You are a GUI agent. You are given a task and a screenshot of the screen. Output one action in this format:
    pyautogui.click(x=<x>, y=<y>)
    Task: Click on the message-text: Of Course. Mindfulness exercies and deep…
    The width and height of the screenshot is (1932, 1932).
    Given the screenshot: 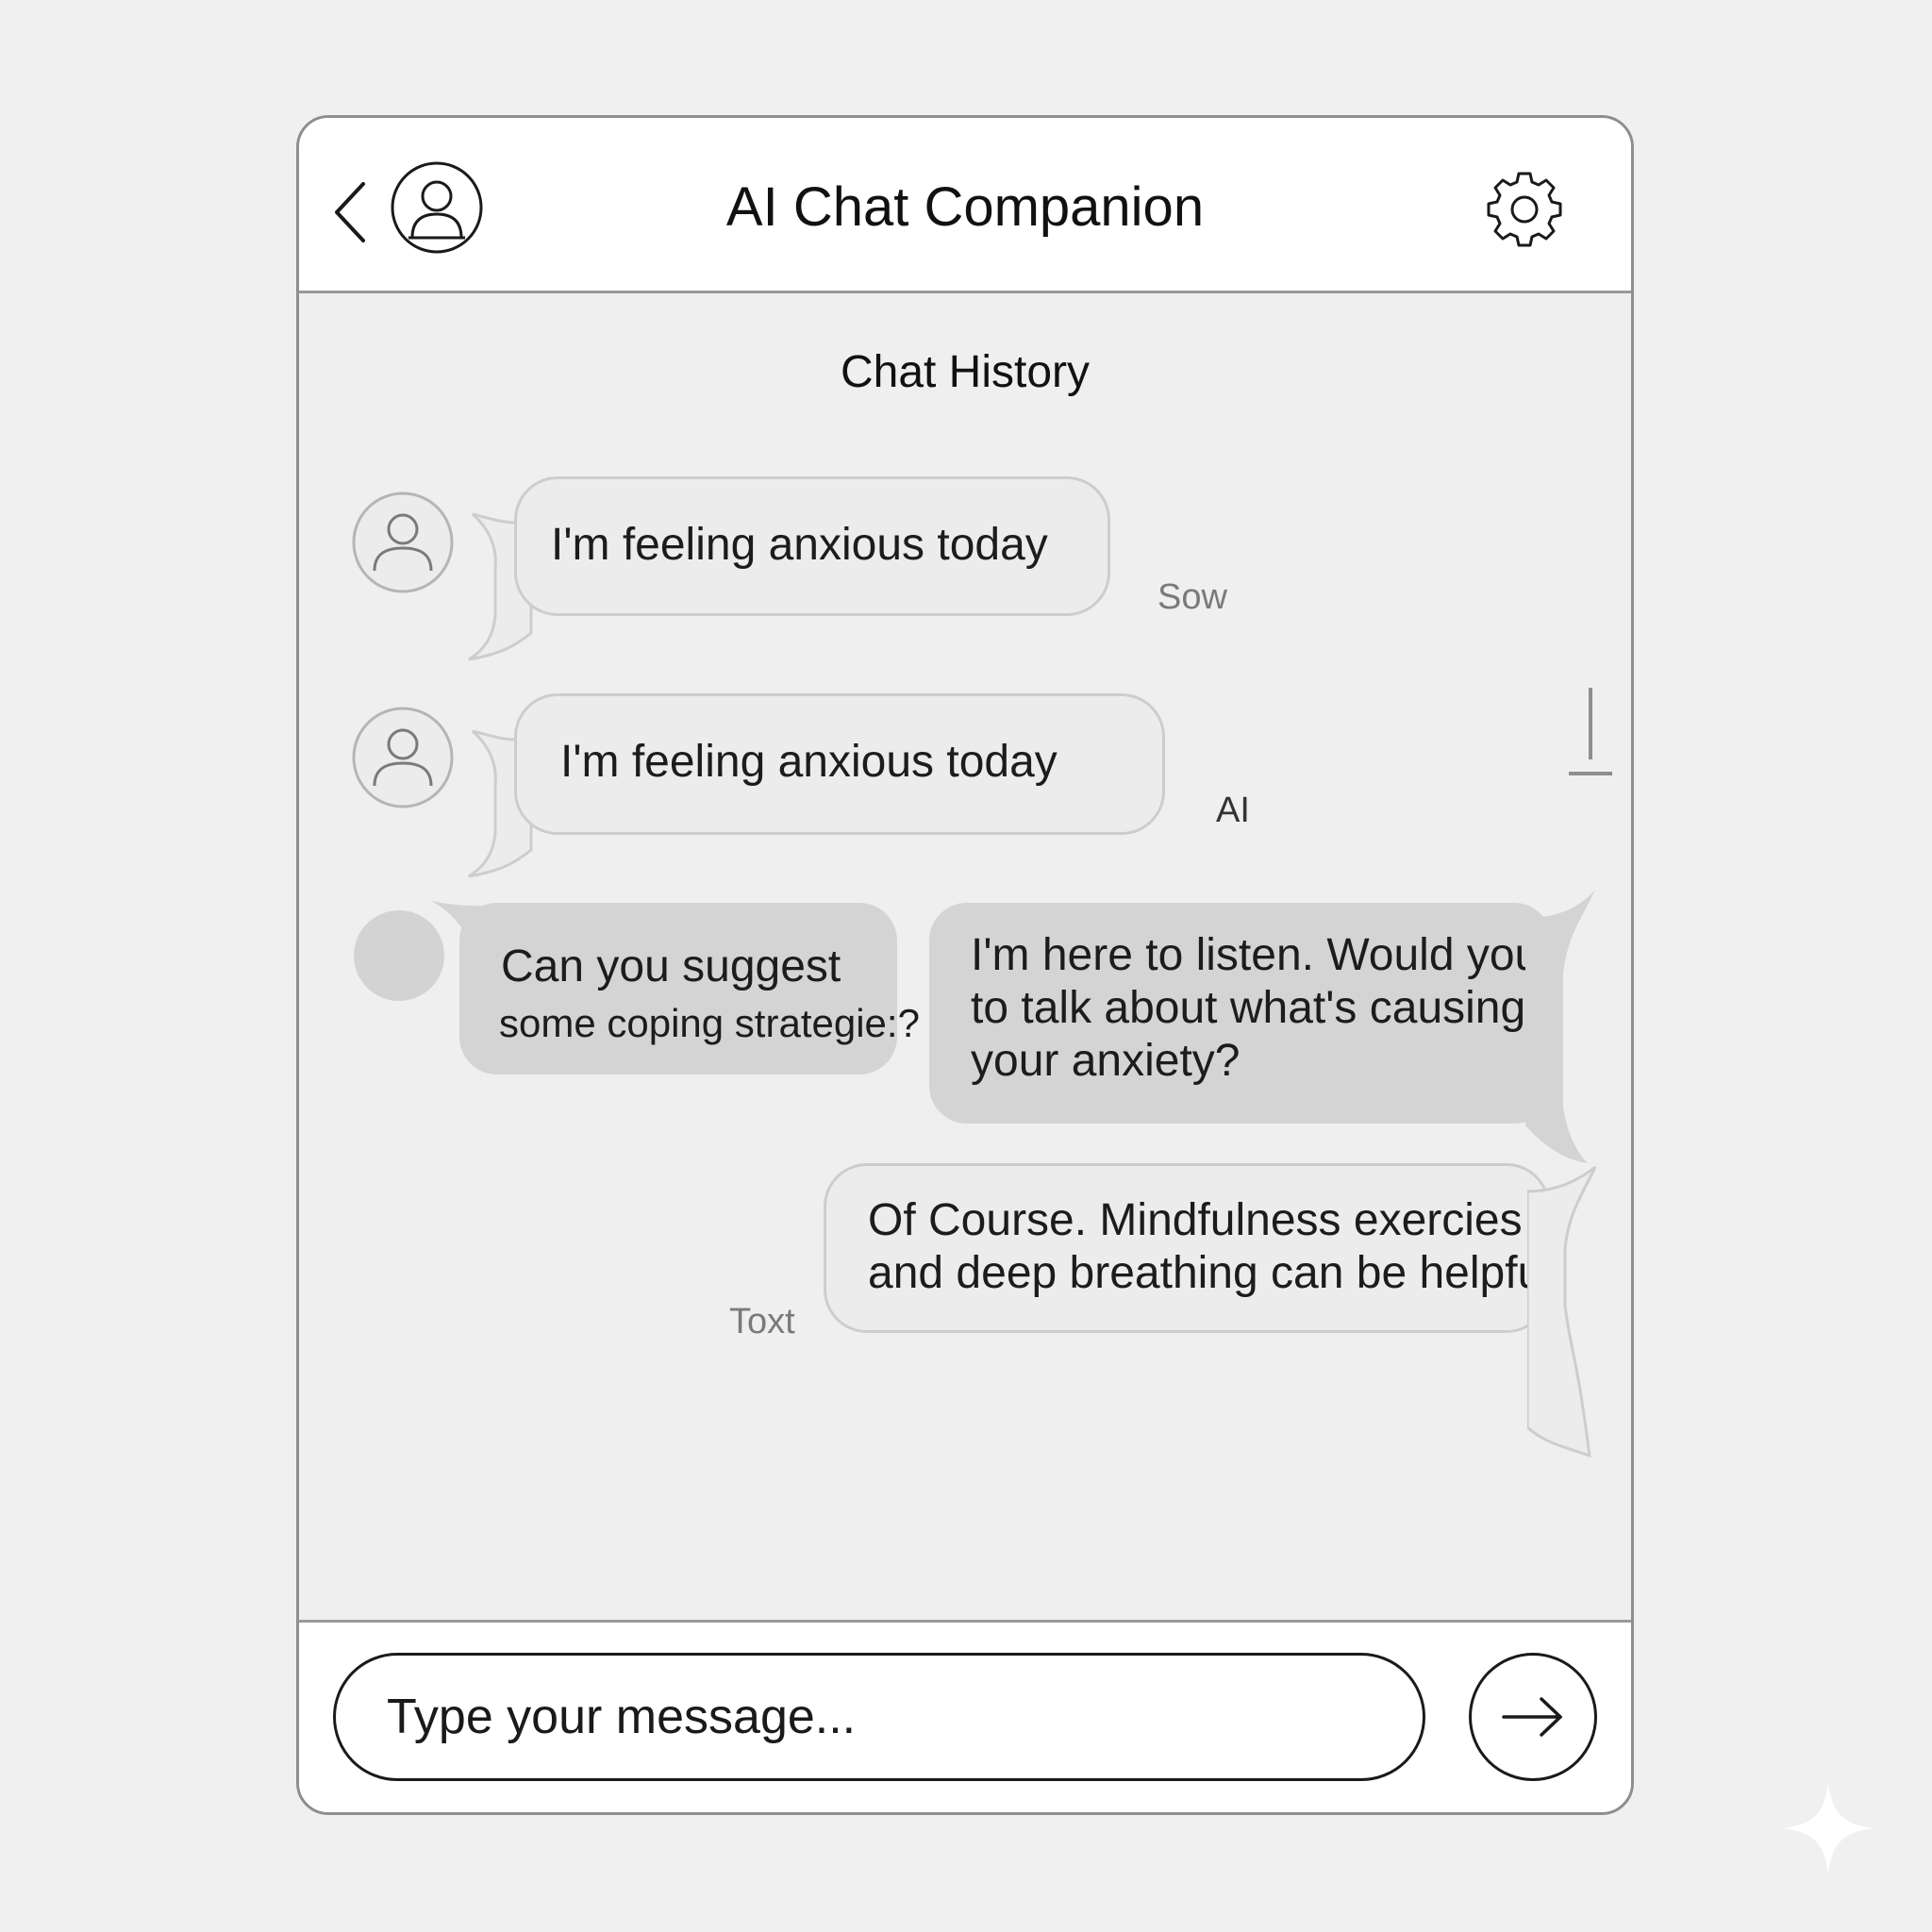 What is the action you would take?
    pyautogui.click(x=1217, y=1246)
    